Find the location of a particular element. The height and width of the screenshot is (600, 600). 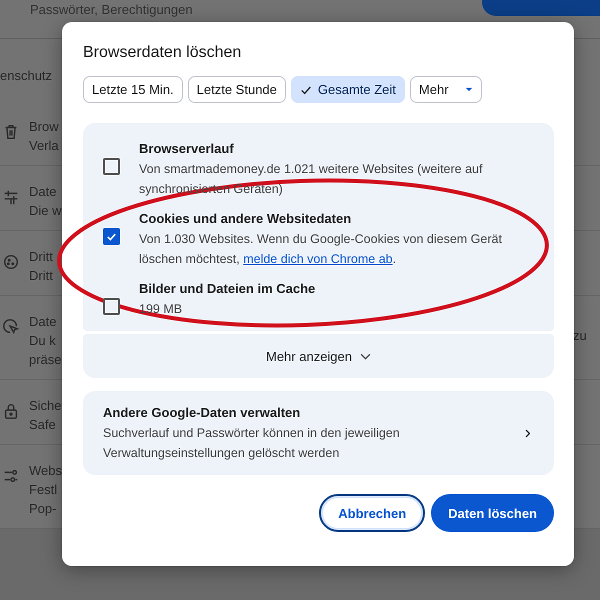

setting-text: präse is located at coordinates (45, 360).